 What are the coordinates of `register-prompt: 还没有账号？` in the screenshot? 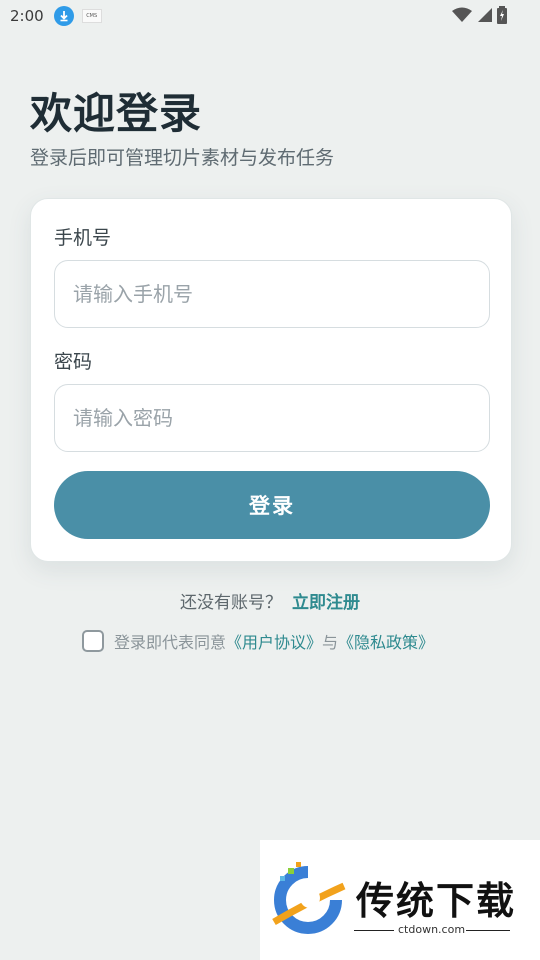 It's located at (231, 603).